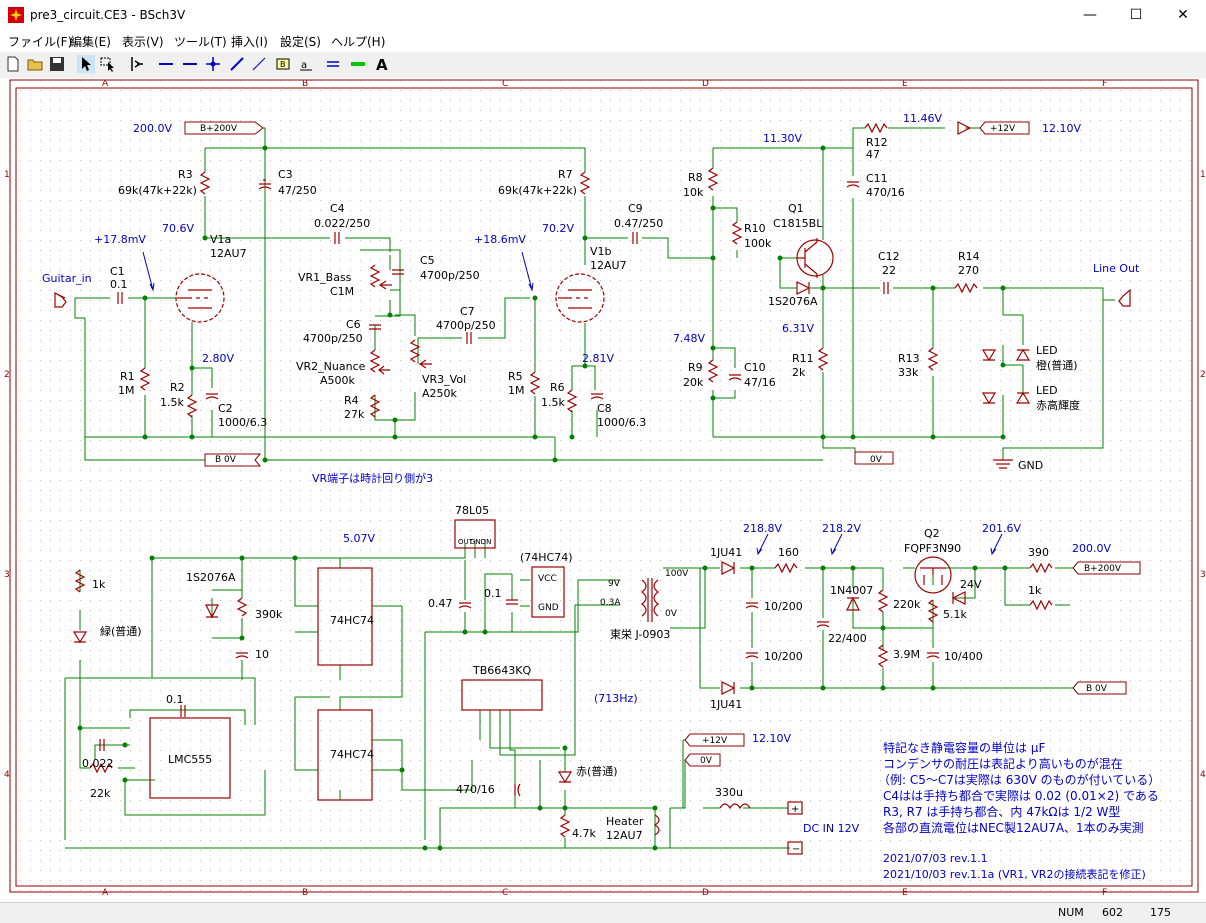 This screenshot has height=923, width=1206. What do you see at coordinates (137, 64) in the screenshot?
I see `component-icon` at bounding box center [137, 64].